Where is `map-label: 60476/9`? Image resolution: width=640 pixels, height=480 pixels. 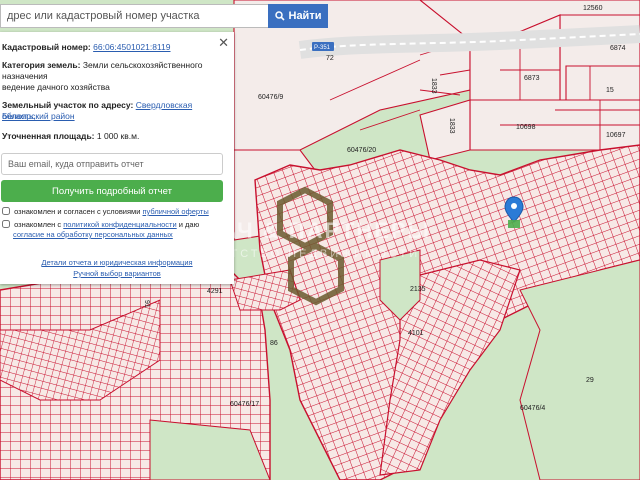
map-label: 60476/9 is located at coordinates (270, 97).